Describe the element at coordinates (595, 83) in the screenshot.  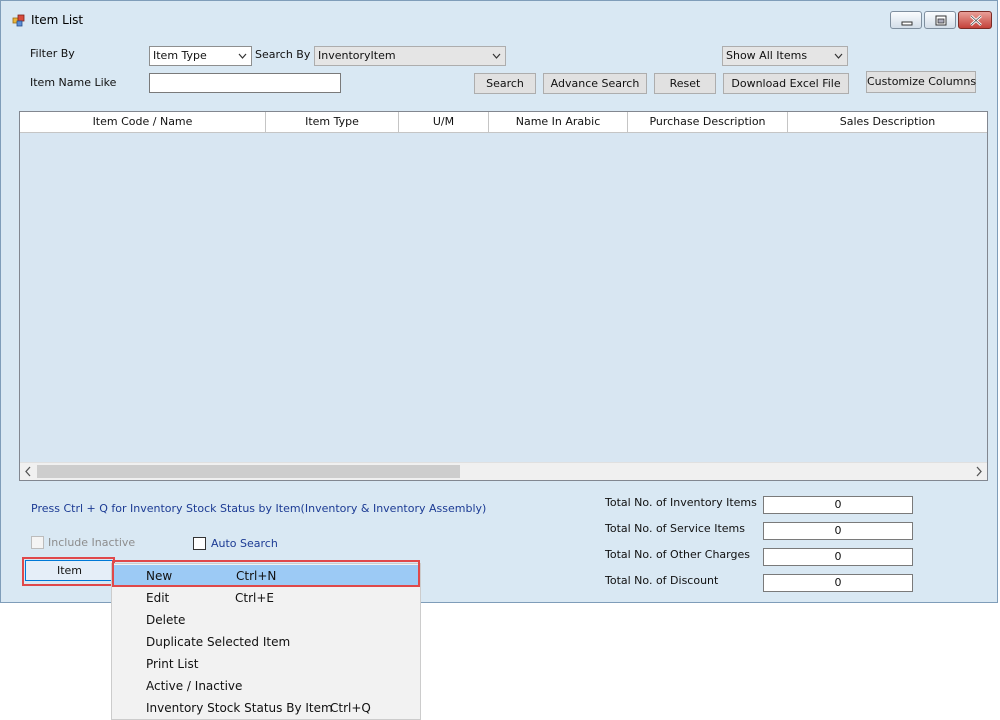
I see `advance-search-button: Advance Search` at that location.